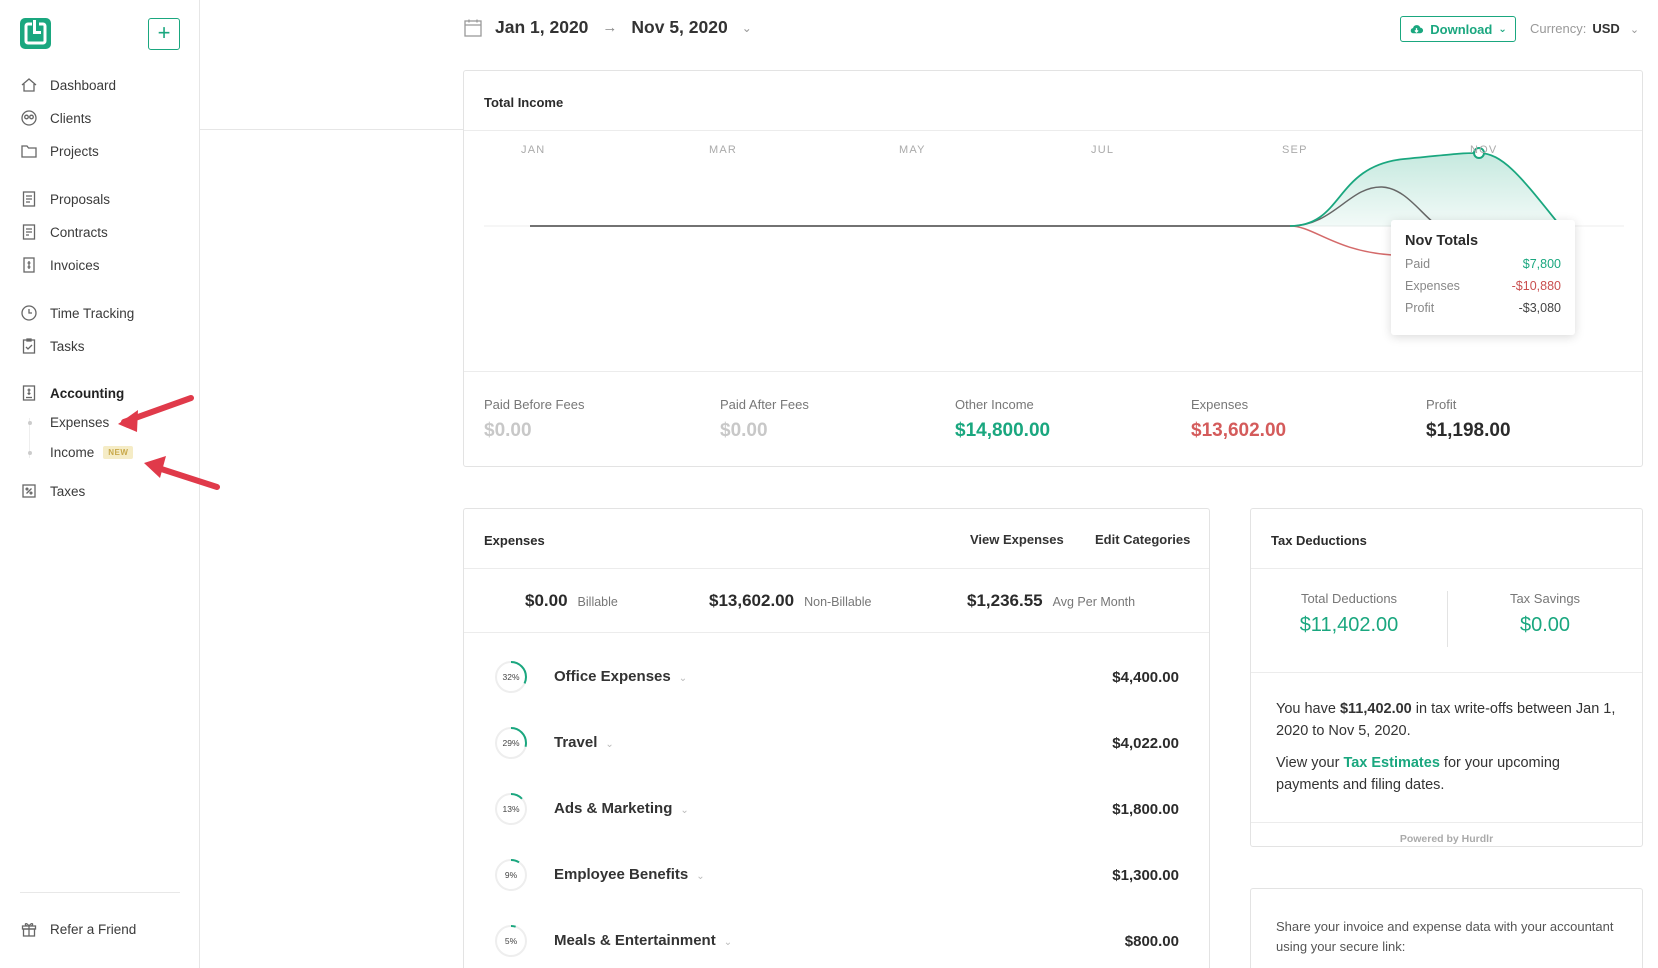 The height and width of the screenshot is (968, 1658). I want to click on contract-icon, so click(29, 232).